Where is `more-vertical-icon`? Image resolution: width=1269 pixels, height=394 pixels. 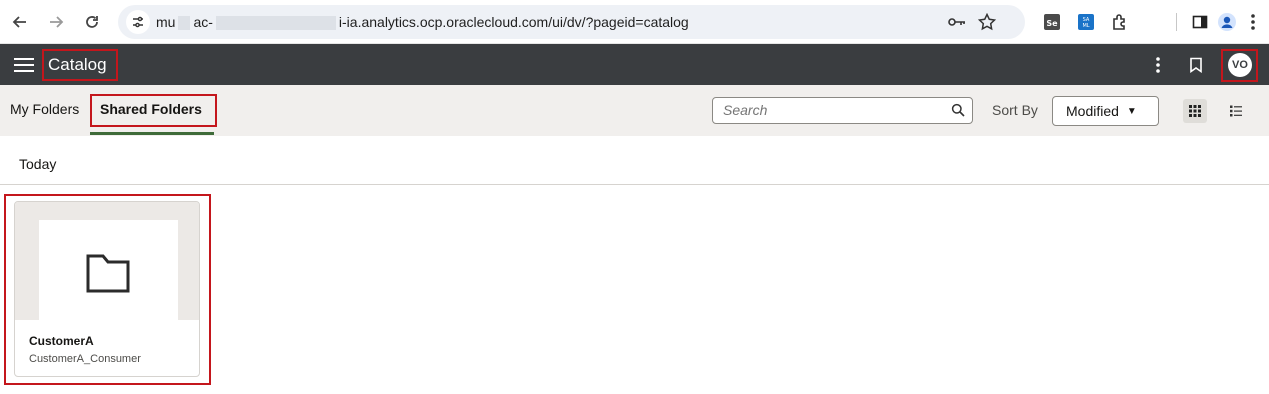 more-vertical-icon is located at coordinates (1158, 65).